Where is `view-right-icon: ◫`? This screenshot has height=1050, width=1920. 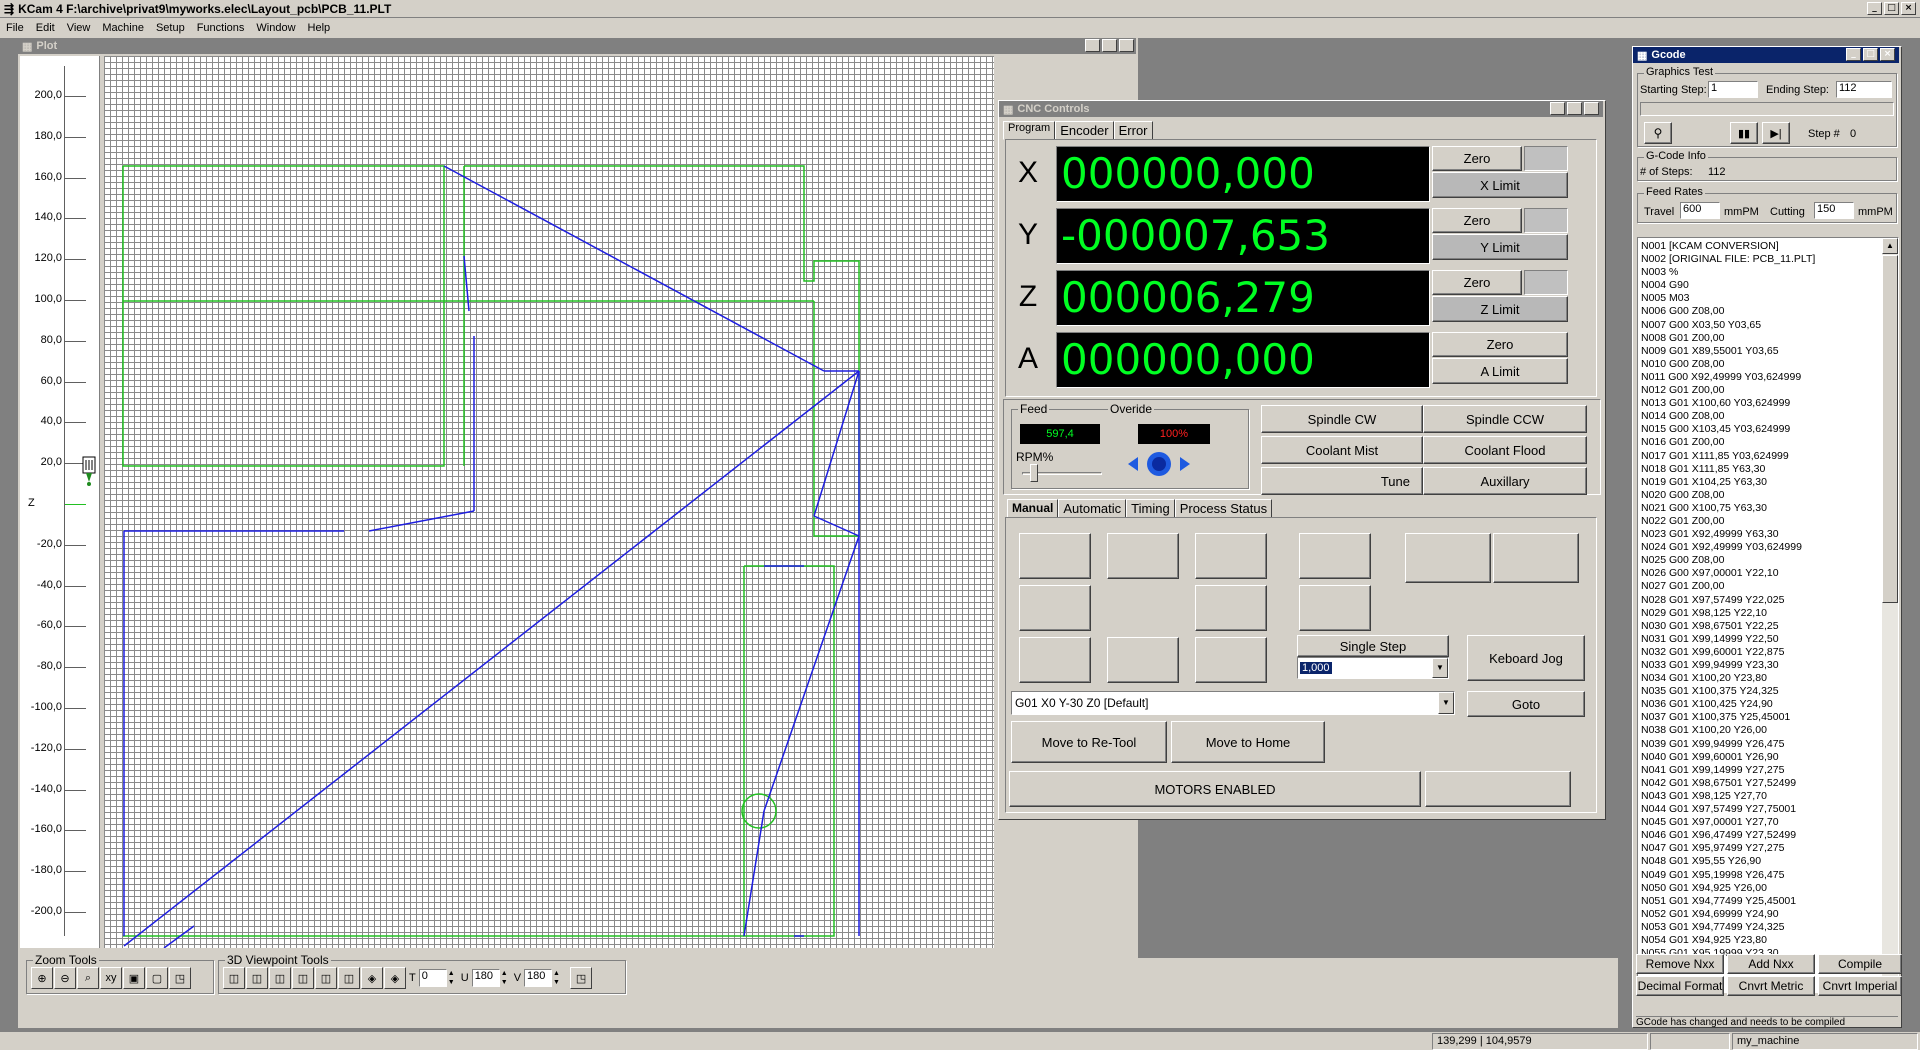
view-right-icon: ◫ is located at coordinates (303, 978).